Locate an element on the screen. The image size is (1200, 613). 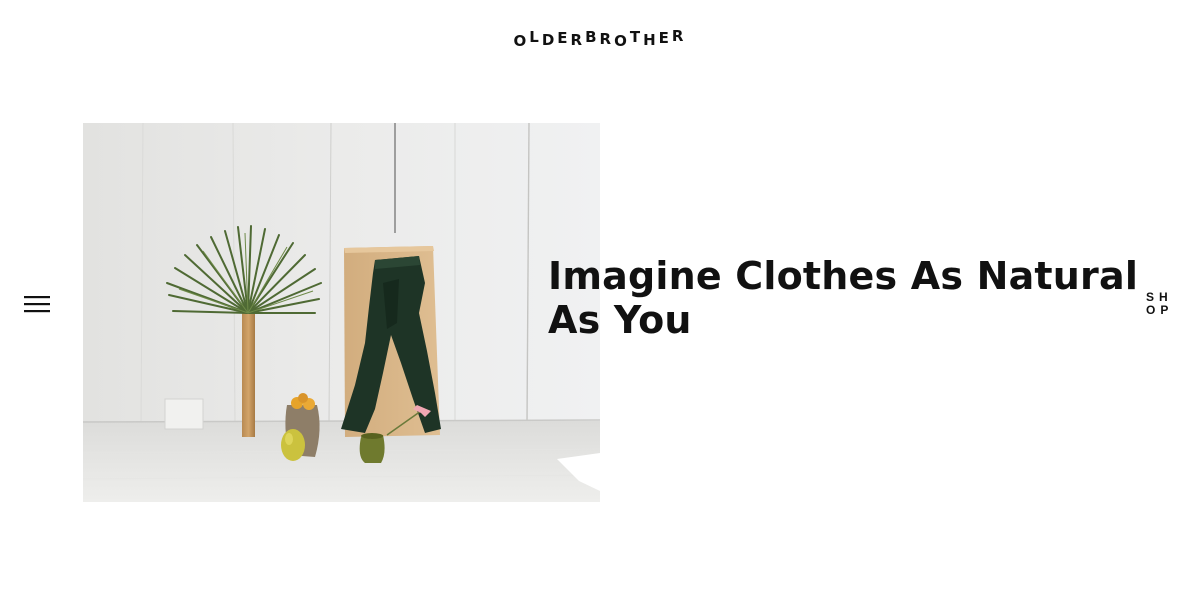
logo-letter: D is located at coordinates (549, 39).